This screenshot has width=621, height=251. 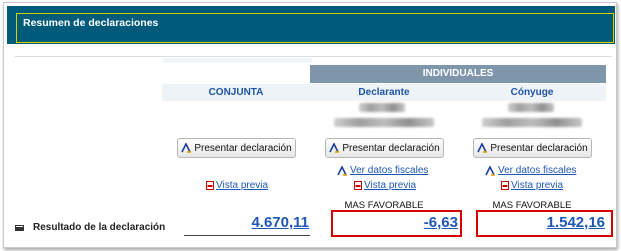 What do you see at coordinates (531, 107) in the screenshot?
I see `redacted-name-conyuge` at bounding box center [531, 107].